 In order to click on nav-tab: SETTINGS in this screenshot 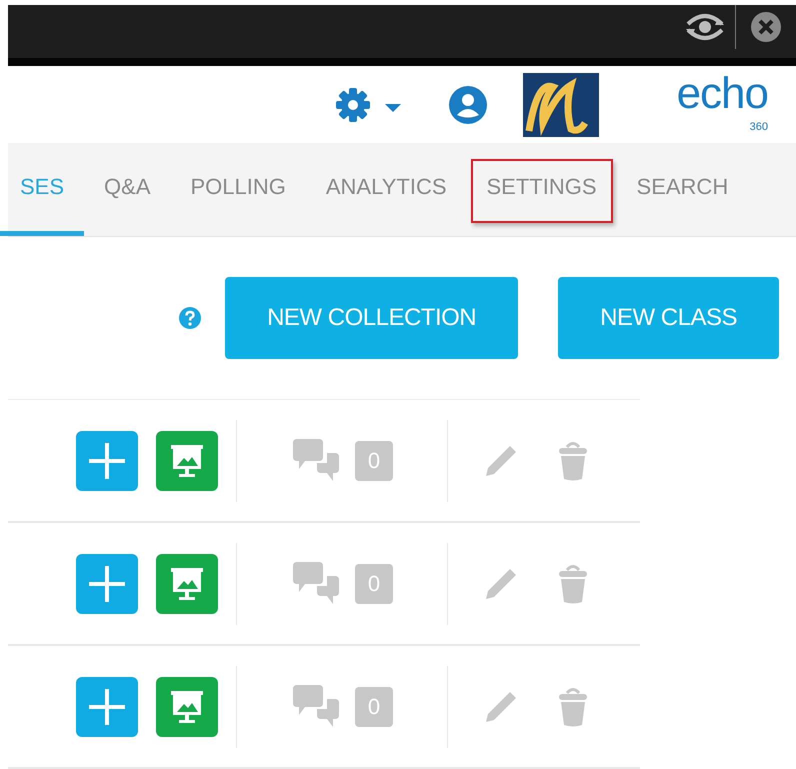, I will do `click(541, 189)`.